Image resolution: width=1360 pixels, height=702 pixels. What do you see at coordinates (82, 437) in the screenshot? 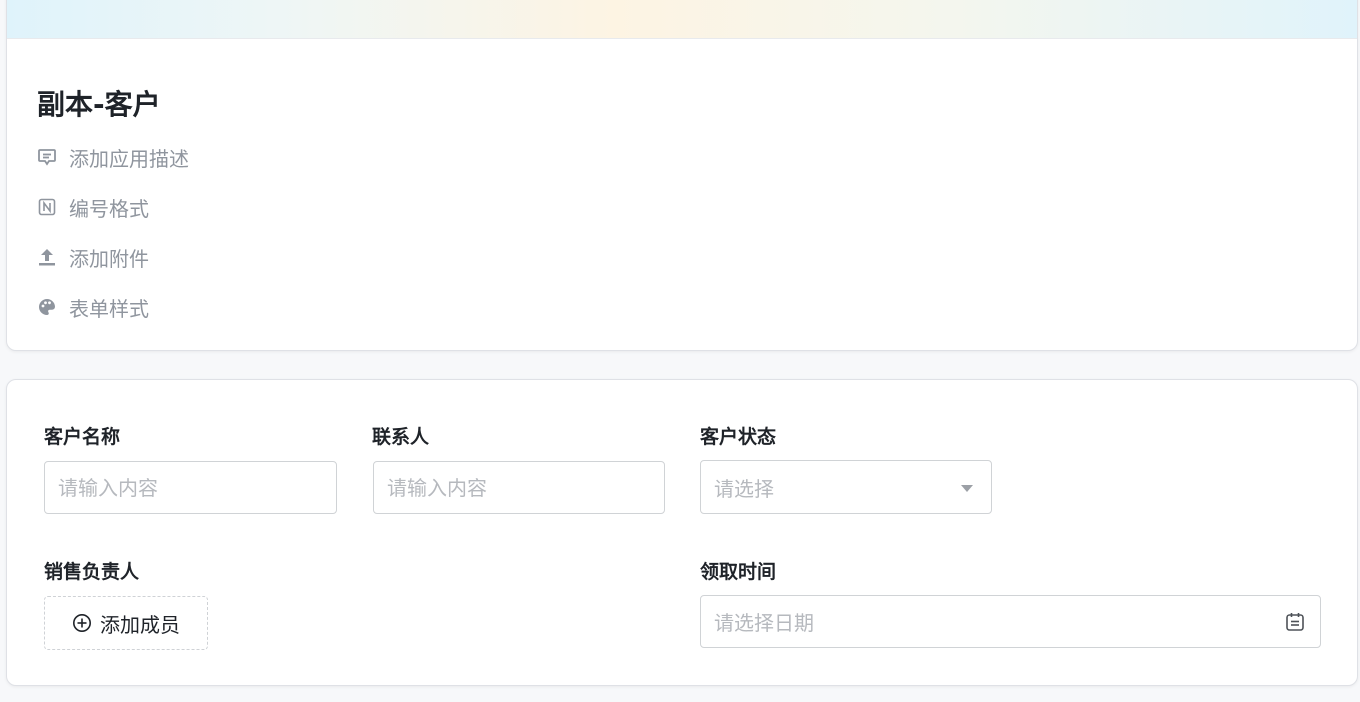
I see `customer-name-label: 客户名称` at bounding box center [82, 437].